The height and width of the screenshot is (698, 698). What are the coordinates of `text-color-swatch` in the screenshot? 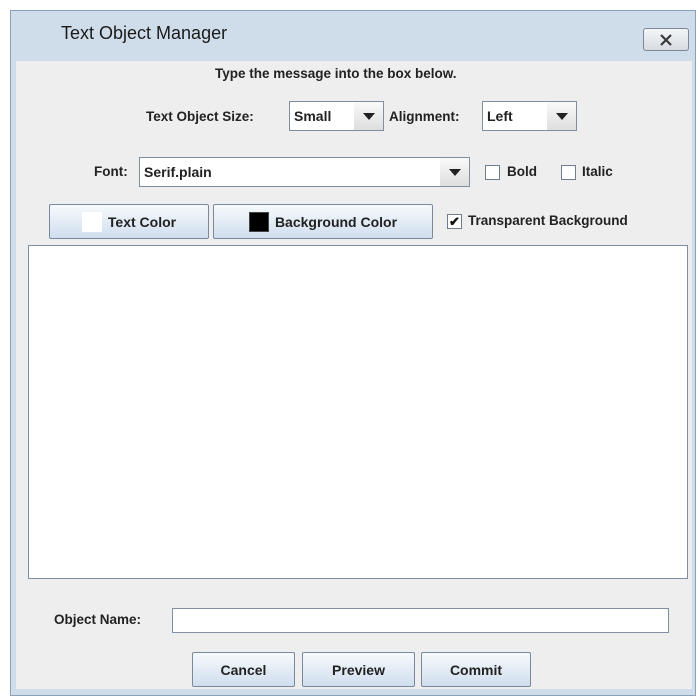 It's located at (91, 221).